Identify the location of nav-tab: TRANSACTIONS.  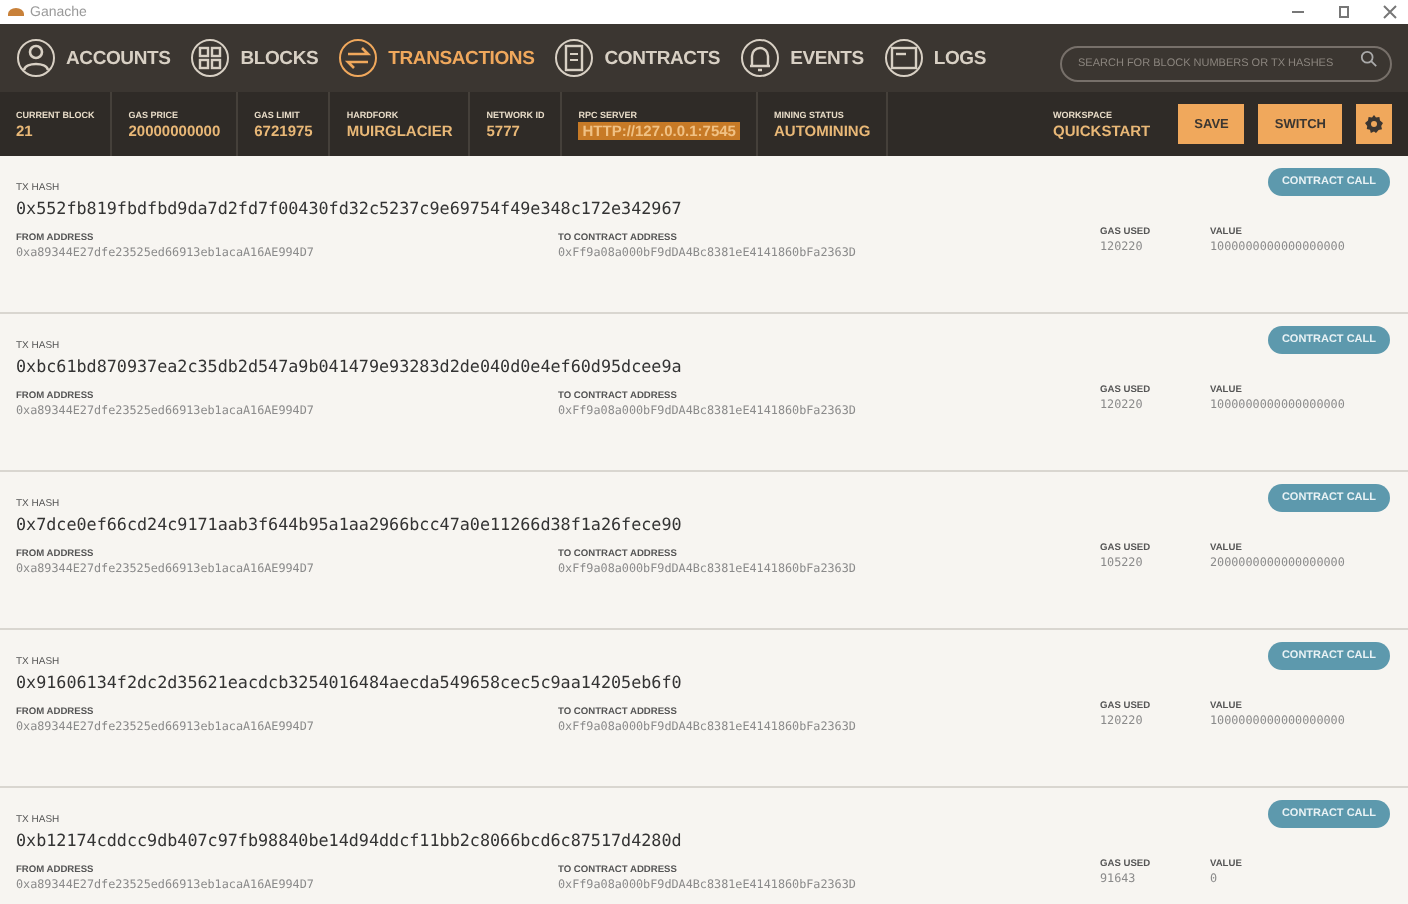
(436, 58).